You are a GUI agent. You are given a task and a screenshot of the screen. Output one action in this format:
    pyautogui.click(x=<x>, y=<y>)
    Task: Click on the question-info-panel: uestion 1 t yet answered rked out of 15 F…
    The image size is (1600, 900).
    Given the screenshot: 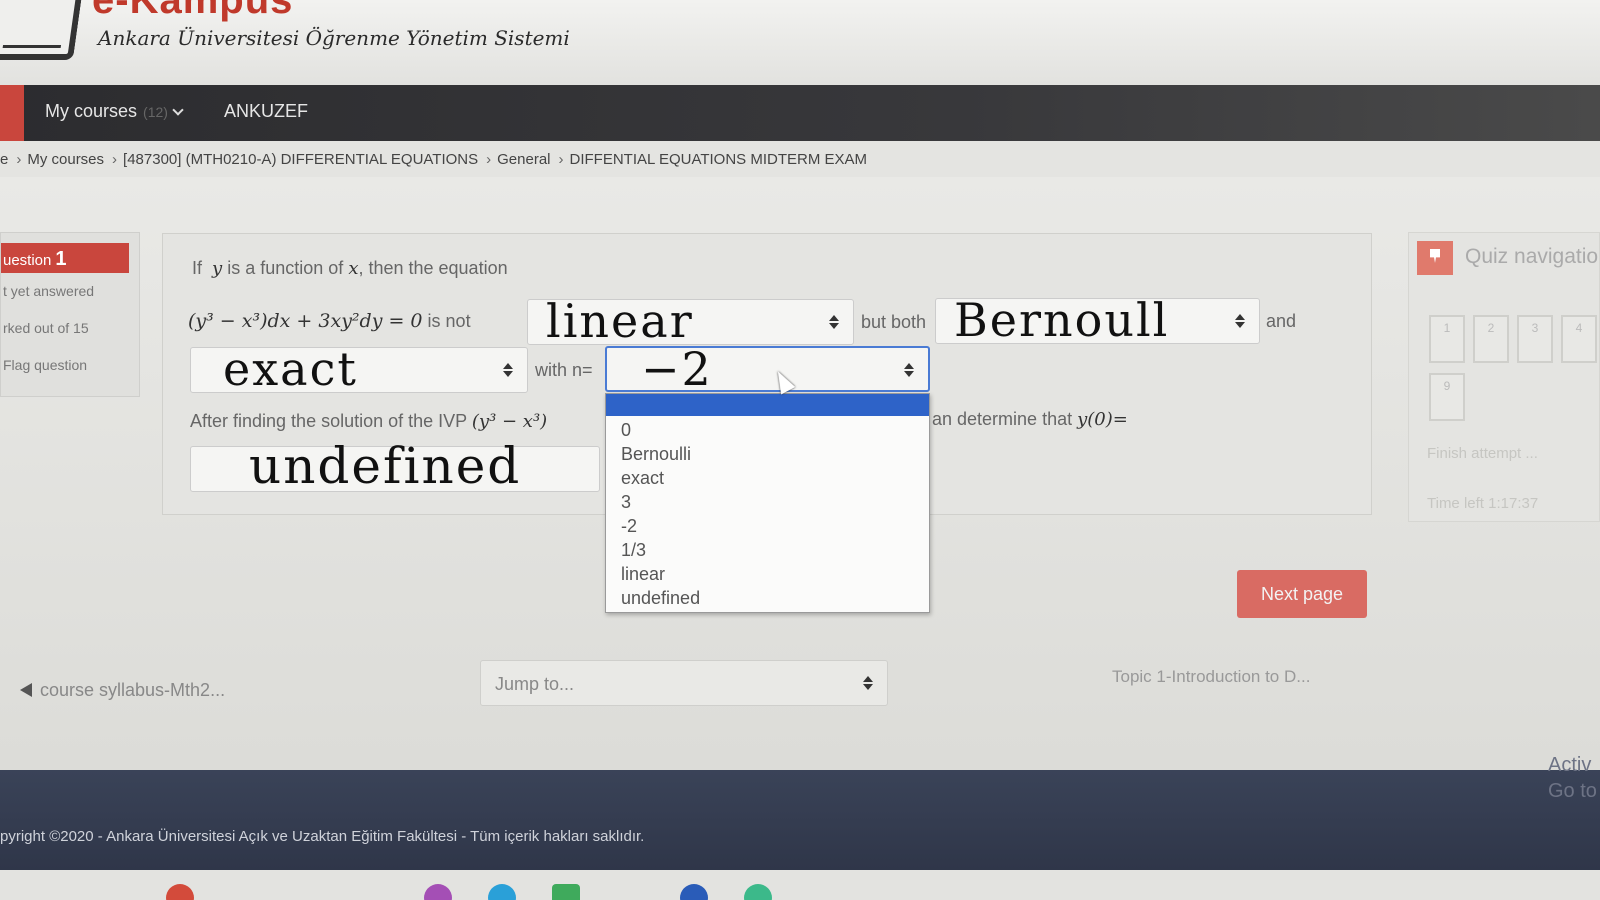 What is the action you would take?
    pyautogui.click(x=70, y=314)
    